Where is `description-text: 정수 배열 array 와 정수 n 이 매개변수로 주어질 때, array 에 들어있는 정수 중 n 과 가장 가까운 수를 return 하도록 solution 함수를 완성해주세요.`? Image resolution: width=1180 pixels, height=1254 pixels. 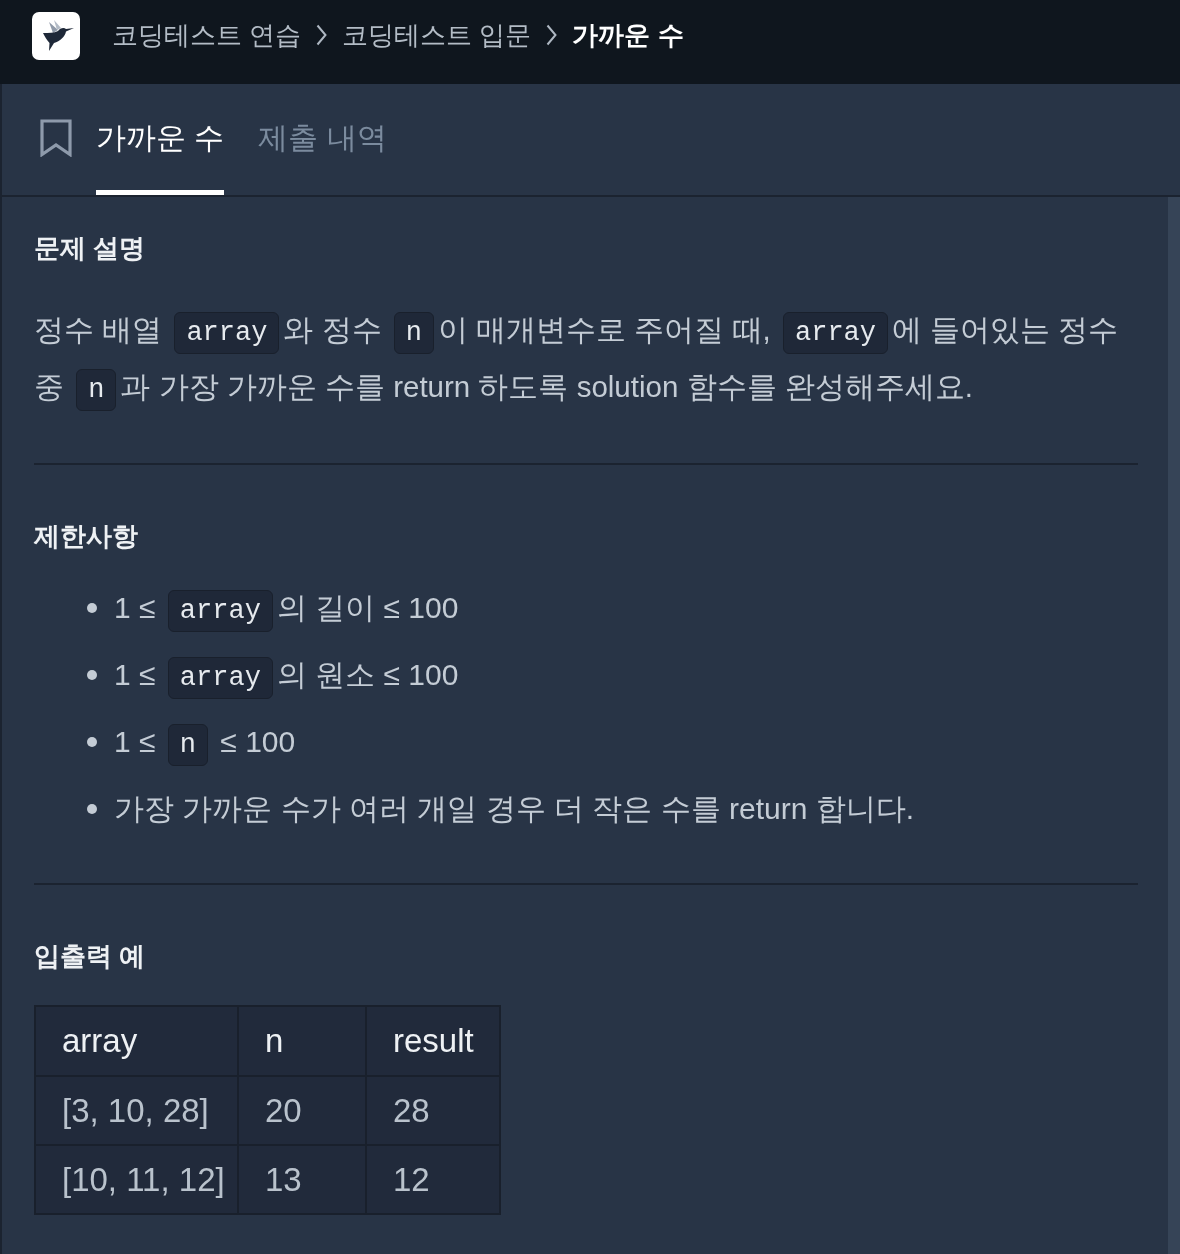 description-text: 정수 배열 array 와 정수 n 이 매개변수로 주어질 때, array 에 들어있는 정수 중 n 과 가장 가까운 수를 return 하도록 solution 함수를 완성해주세요. is located at coordinates (584, 358).